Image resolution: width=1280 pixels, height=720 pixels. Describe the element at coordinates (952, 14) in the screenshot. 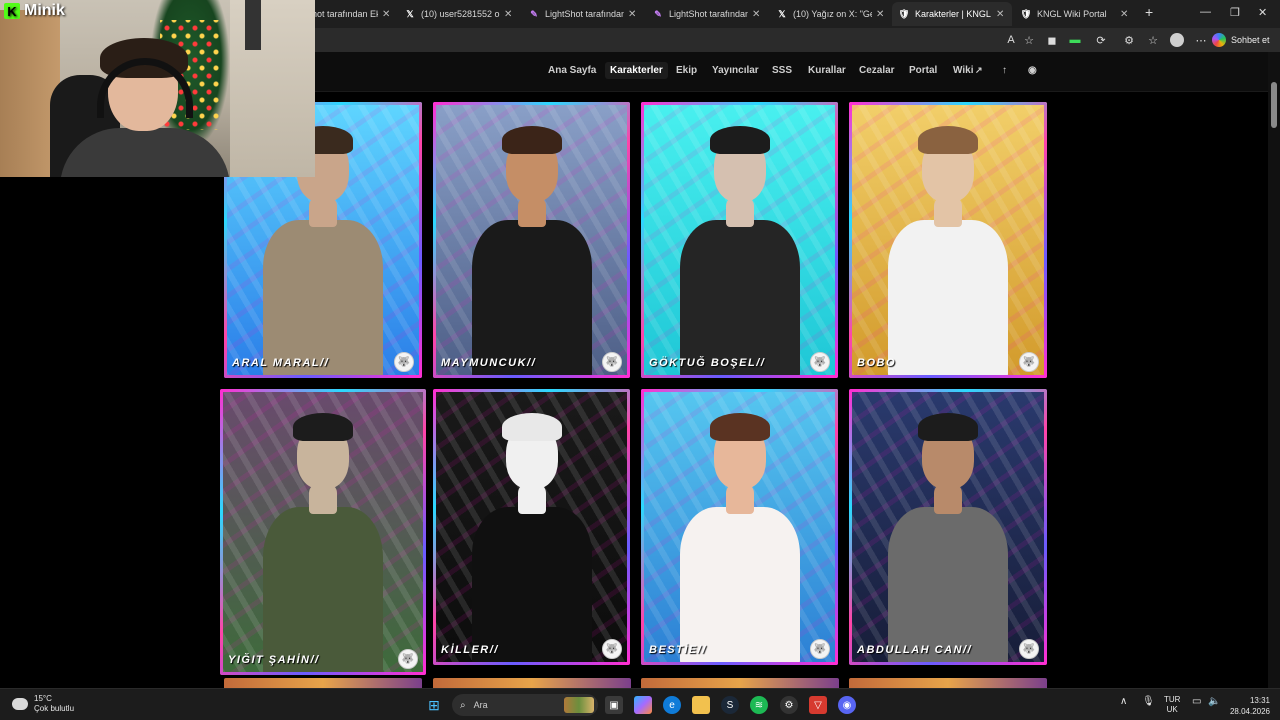

I see `browser-tab-active: 🛡 Karakterler | KNGL RP ✕` at that location.